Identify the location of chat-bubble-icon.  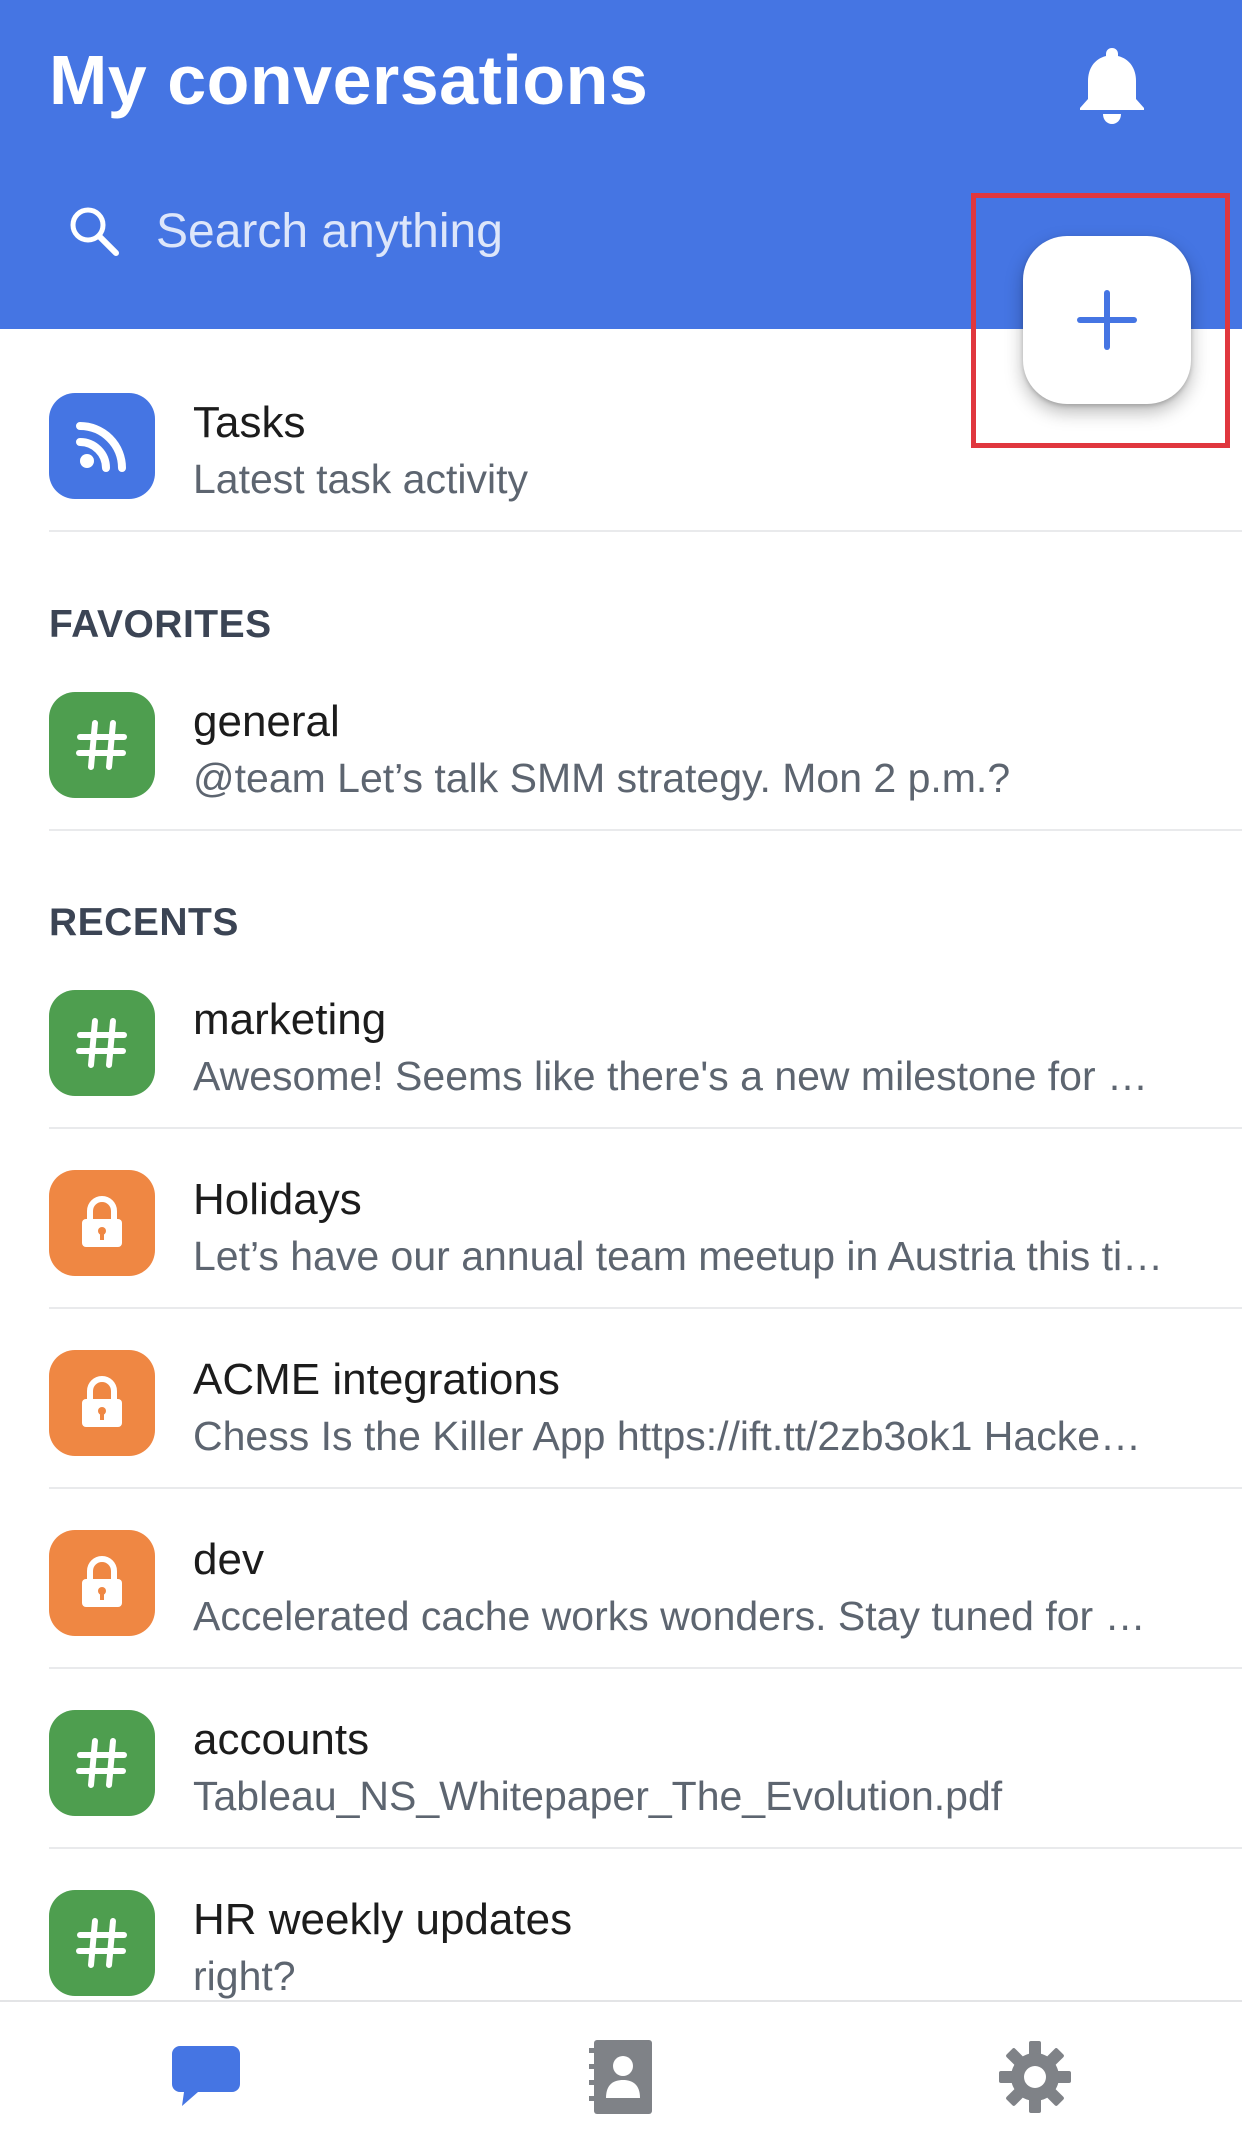
(206, 2076).